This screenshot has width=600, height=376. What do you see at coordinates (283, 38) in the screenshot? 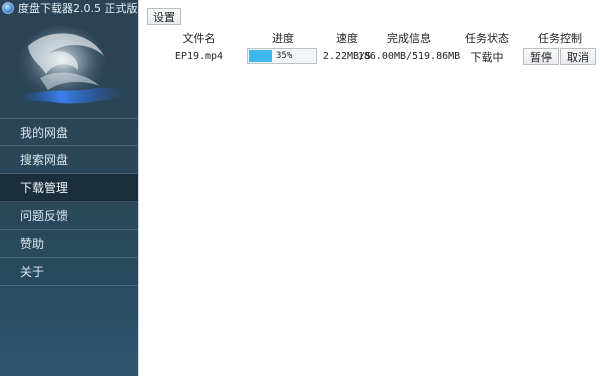
I see `column-header-progress: 进度` at bounding box center [283, 38].